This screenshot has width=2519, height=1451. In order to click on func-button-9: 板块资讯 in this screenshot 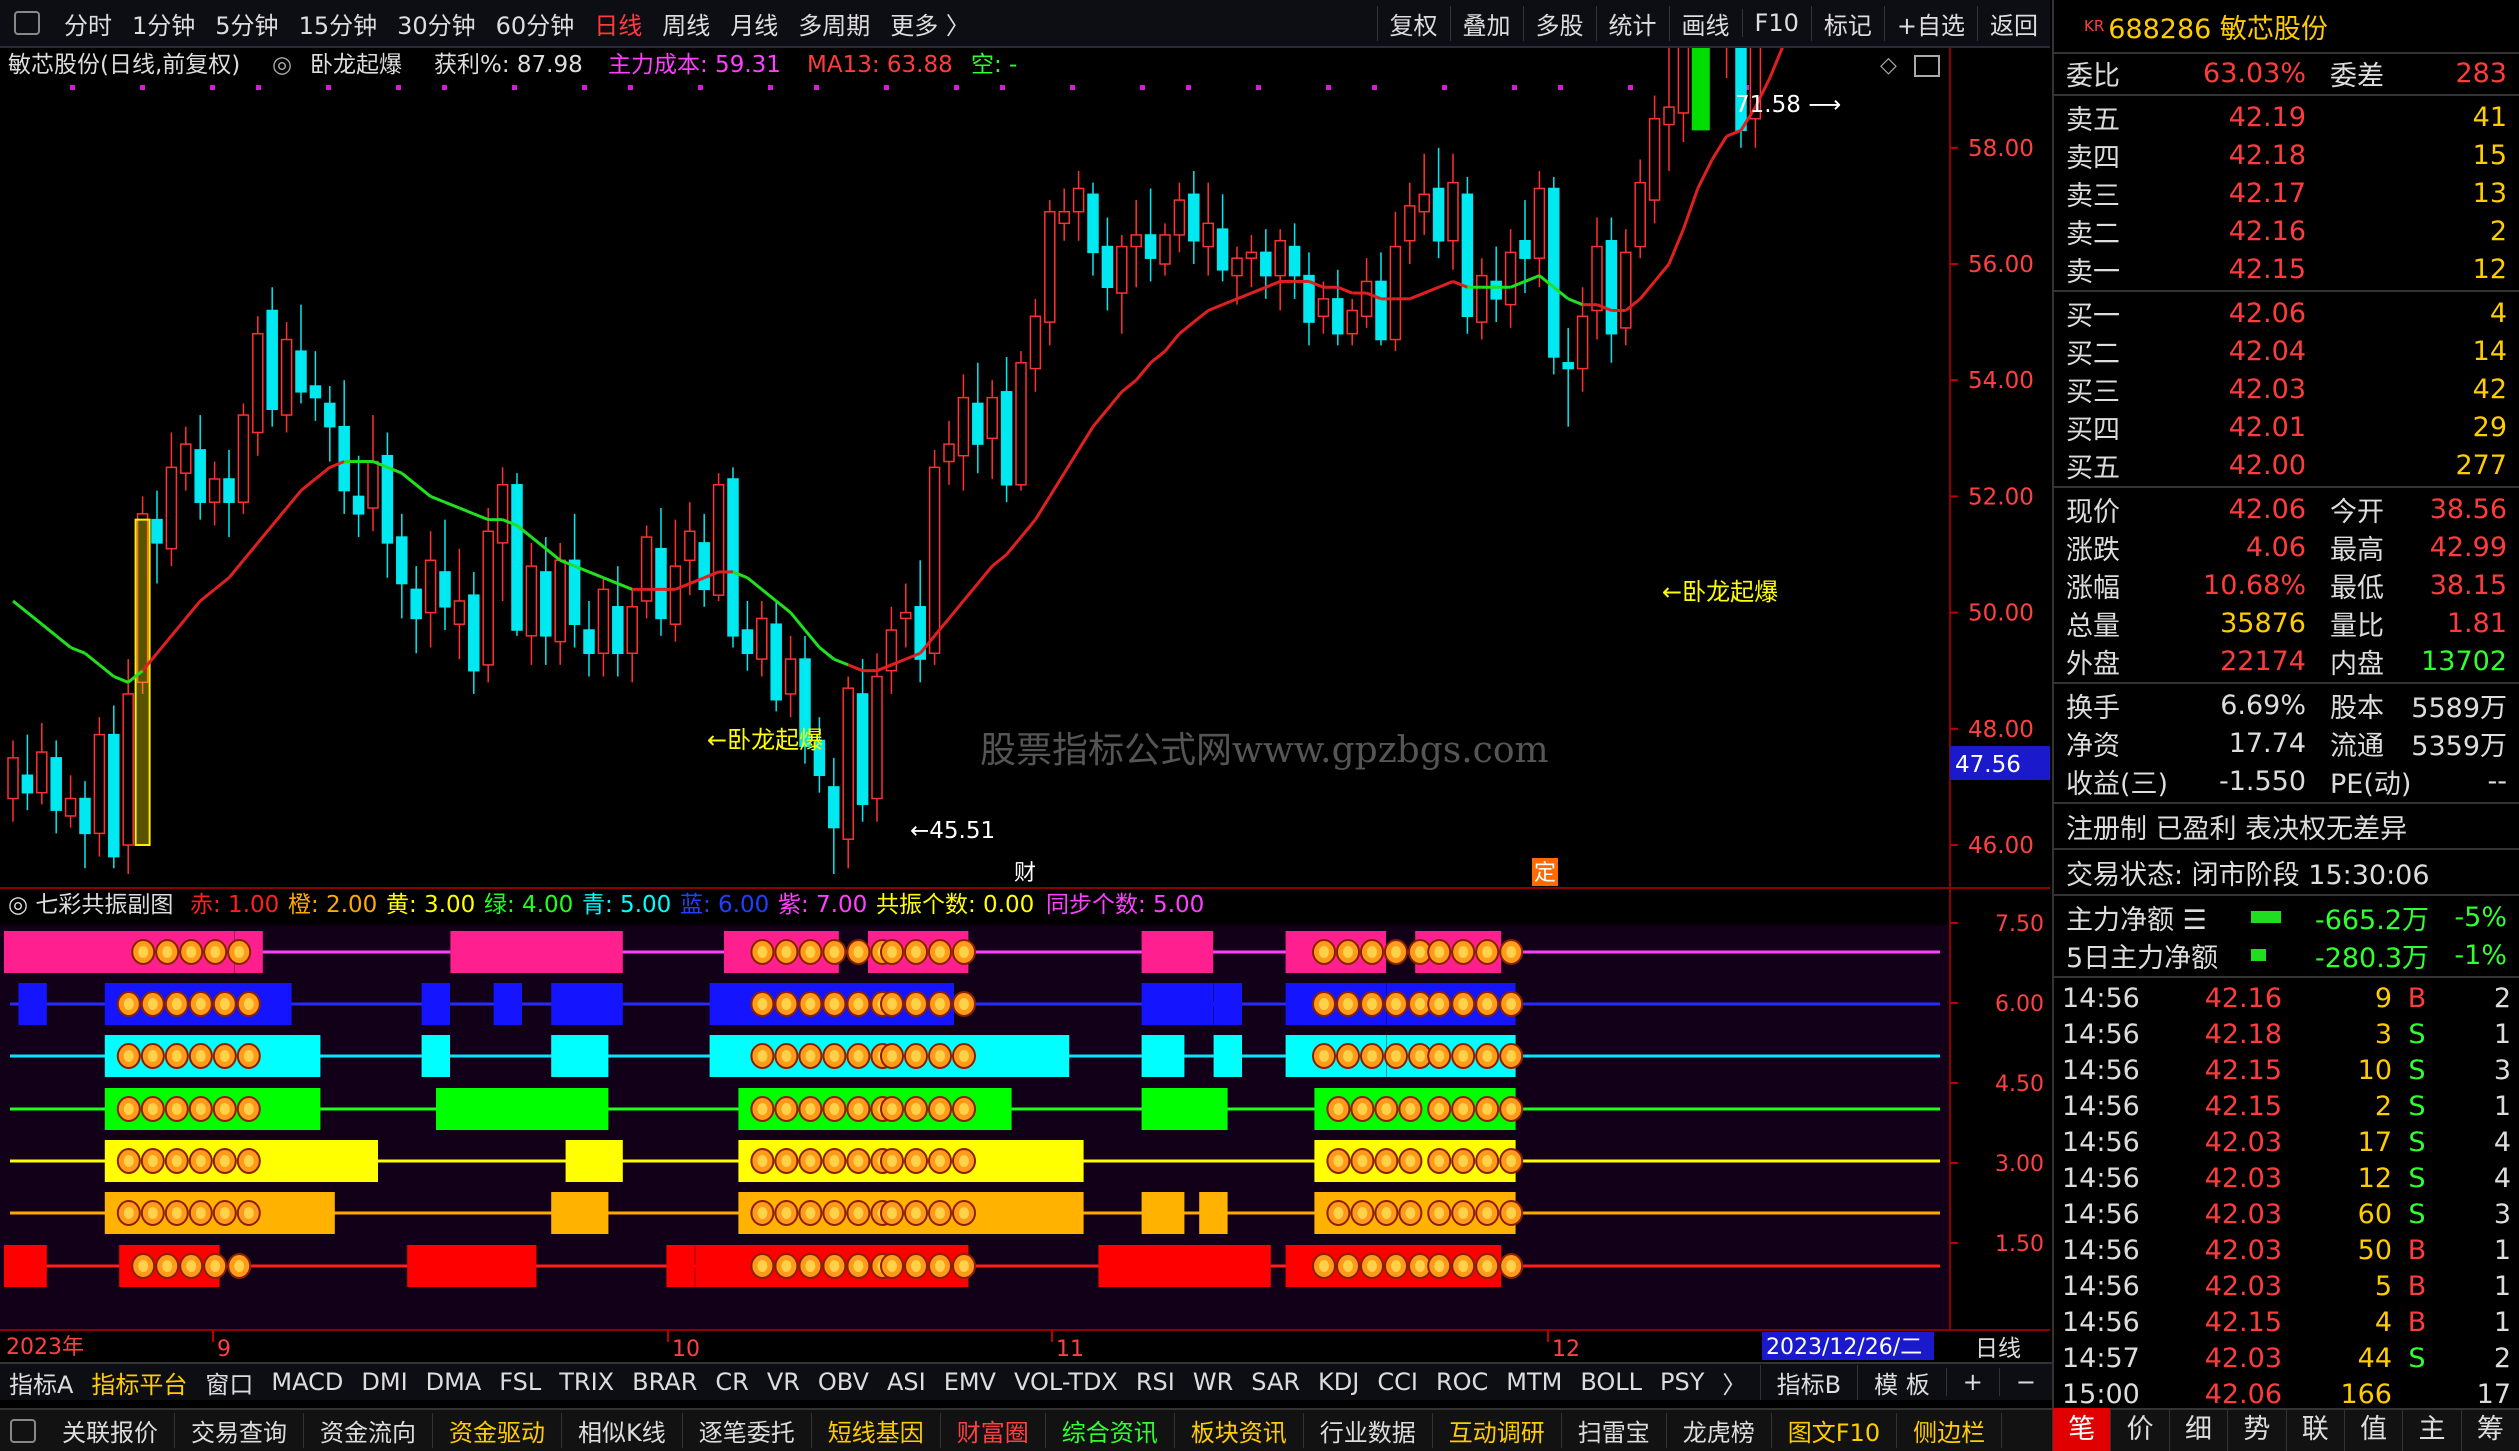, I will do `click(1239, 1430)`.